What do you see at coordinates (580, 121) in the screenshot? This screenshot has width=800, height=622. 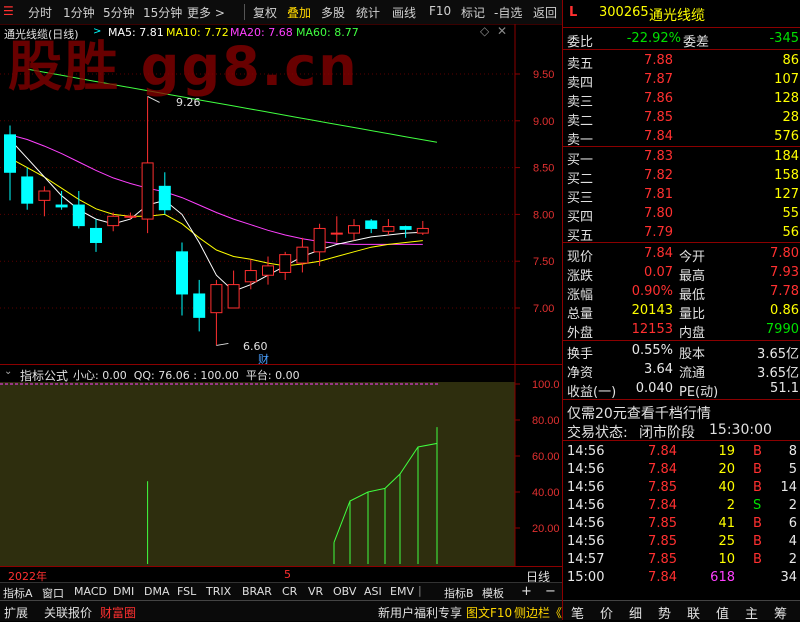 I see `ask-level-label: 卖二` at bounding box center [580, 121].